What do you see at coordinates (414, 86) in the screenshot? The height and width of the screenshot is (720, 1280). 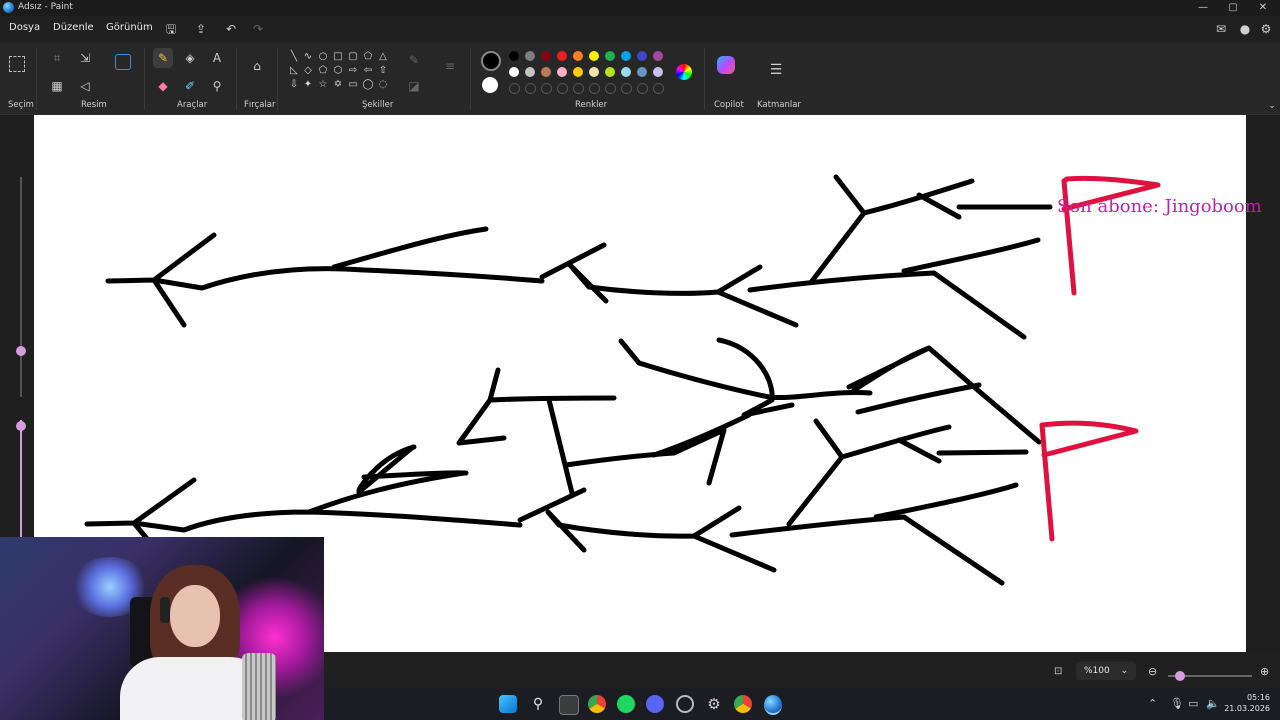 I see `shape-fill-icon: ◪` at bounding box center [414, 86].